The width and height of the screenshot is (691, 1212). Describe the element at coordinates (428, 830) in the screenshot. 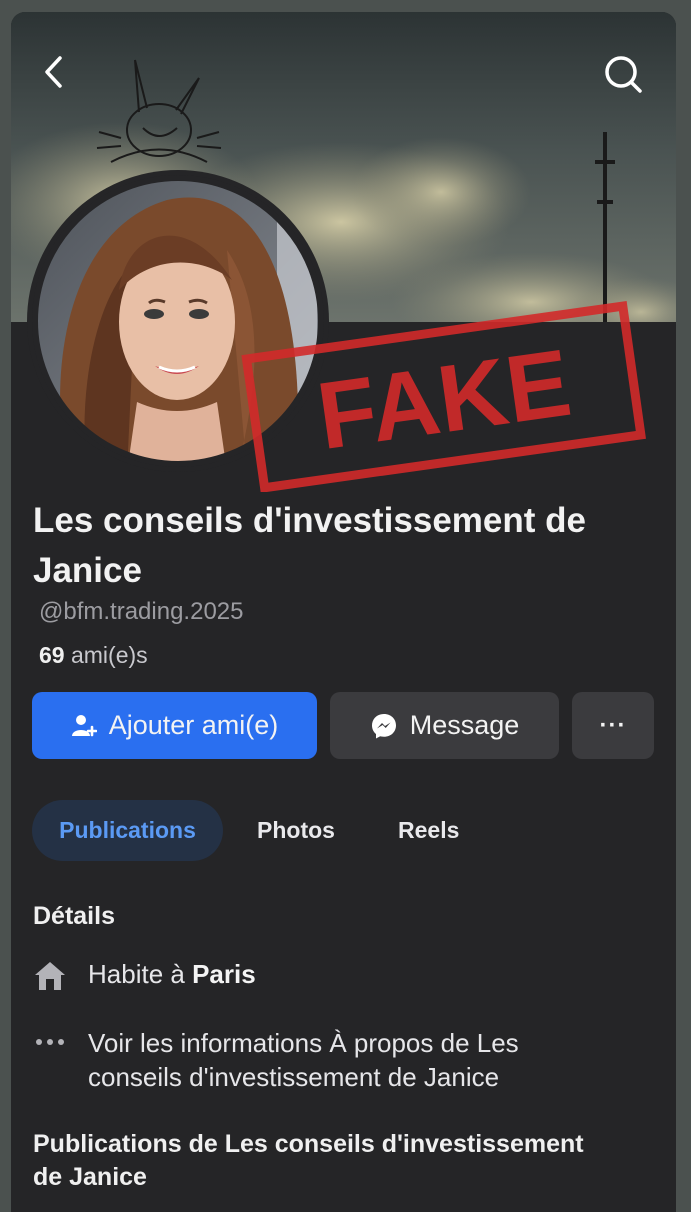

I see `tab-reels: Reels` at that location.